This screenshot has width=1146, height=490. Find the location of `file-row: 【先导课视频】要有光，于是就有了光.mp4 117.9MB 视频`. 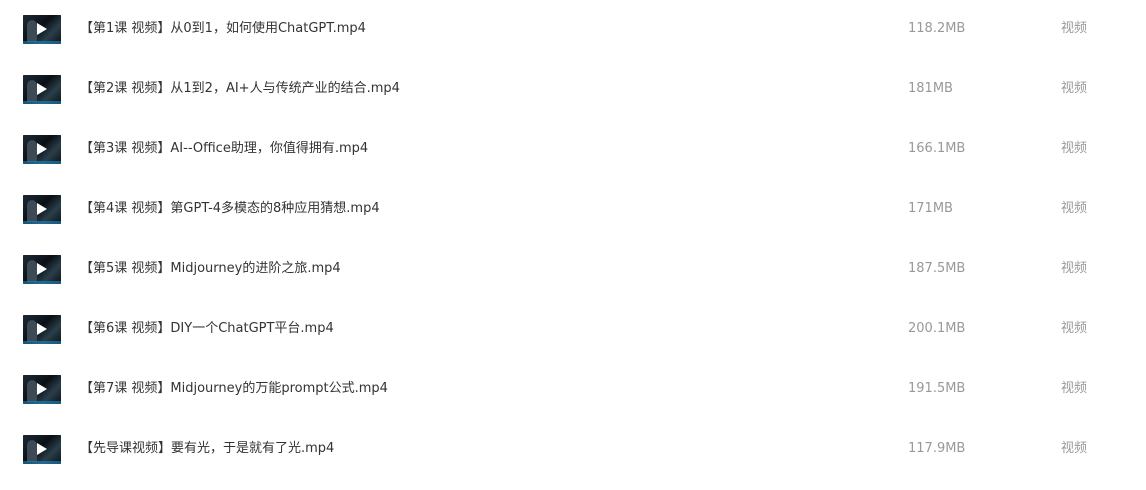

file-row: 【先导课视频】要有光，于是就有了光.mp4 117.9MB 视频 is located at coordinates (573, 450).